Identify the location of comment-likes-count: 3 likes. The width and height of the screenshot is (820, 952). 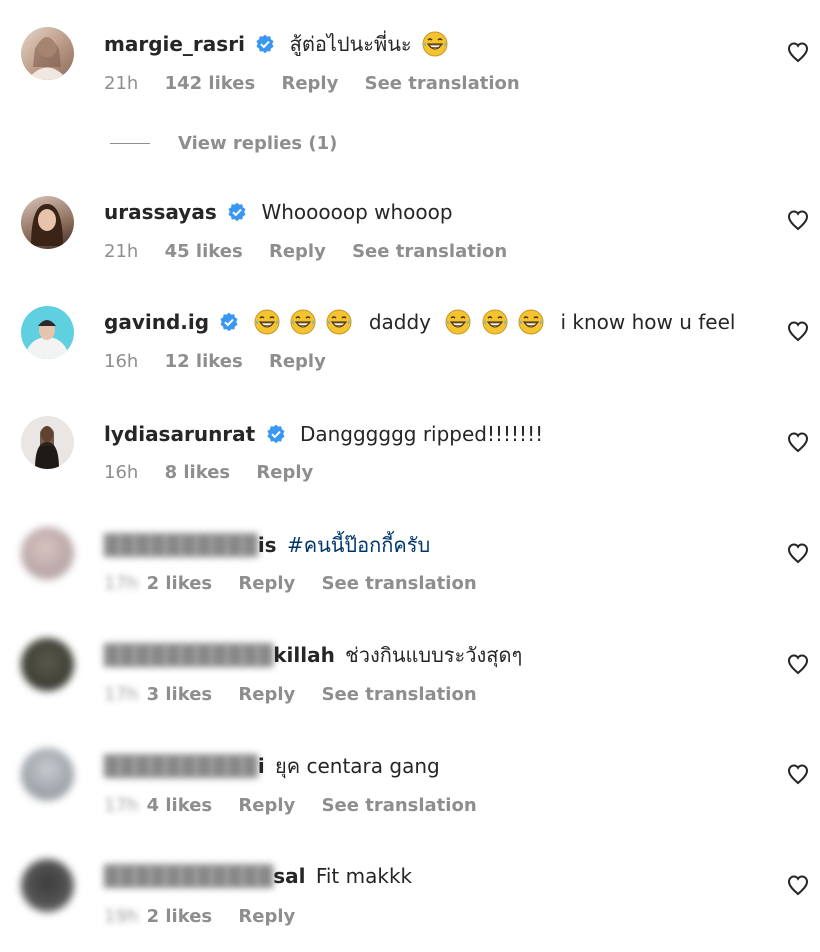
(180, 694).